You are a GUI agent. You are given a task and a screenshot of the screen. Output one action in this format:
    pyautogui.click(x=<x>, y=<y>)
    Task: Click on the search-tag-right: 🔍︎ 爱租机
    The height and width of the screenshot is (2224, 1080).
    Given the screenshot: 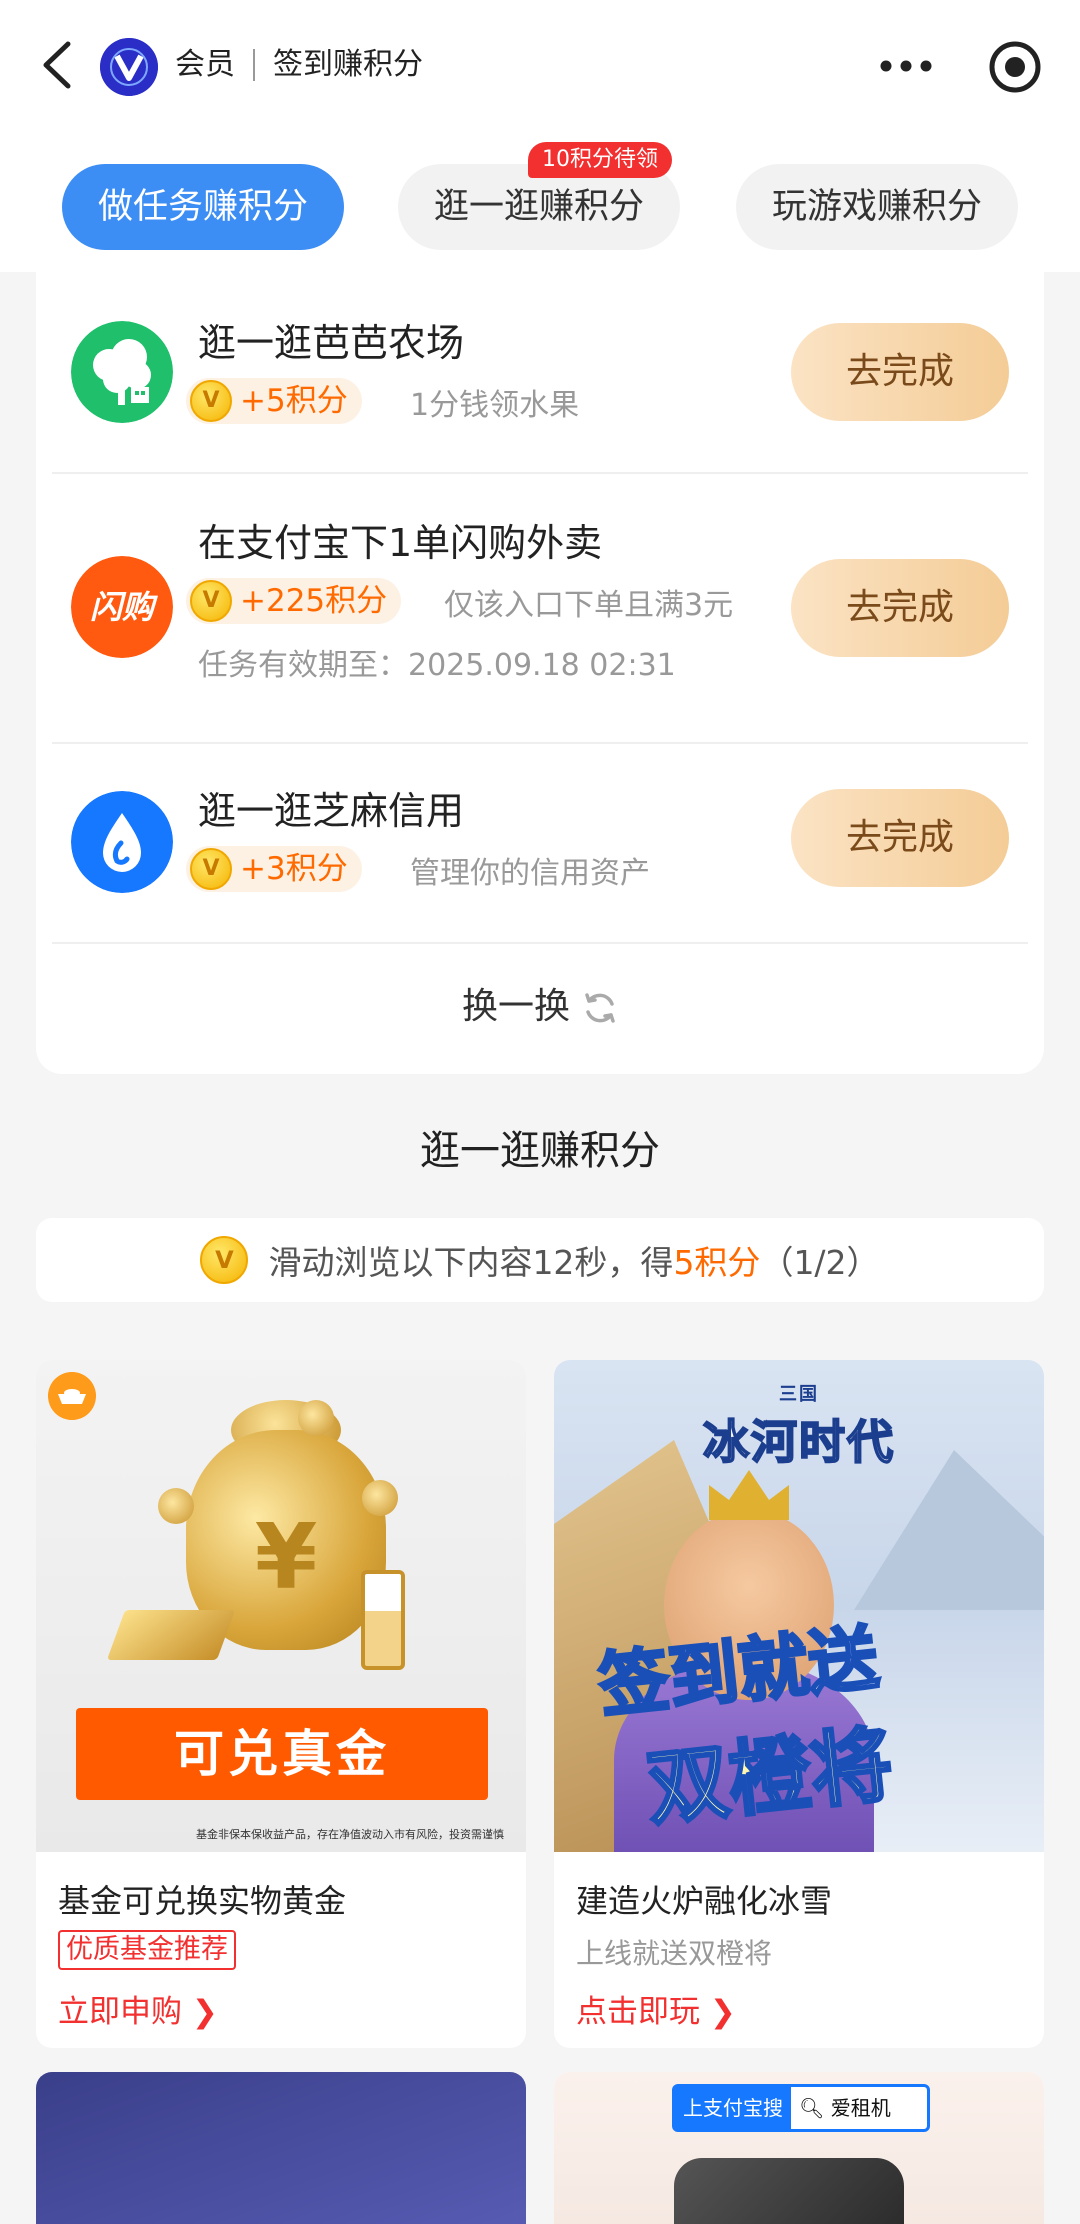 What is the action you would take?
    pyautogui.click(x=841, y=2108)
    